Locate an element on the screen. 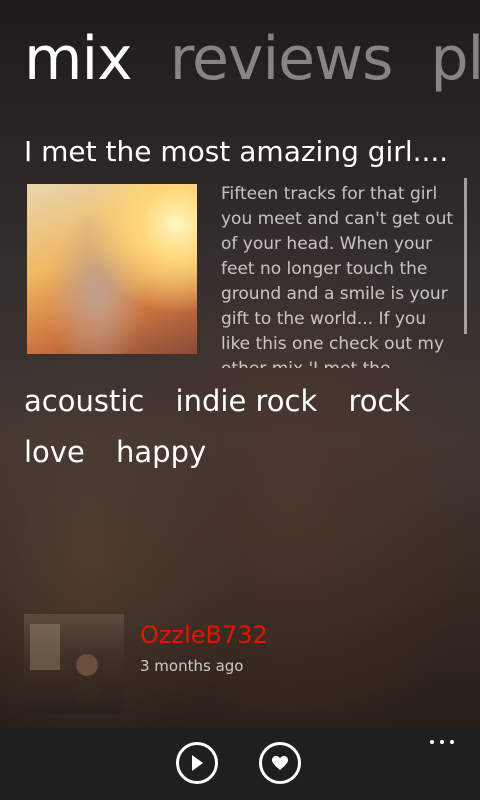 This screenshot has height=800, width=480. more-button is located at coordinates (443, 741).